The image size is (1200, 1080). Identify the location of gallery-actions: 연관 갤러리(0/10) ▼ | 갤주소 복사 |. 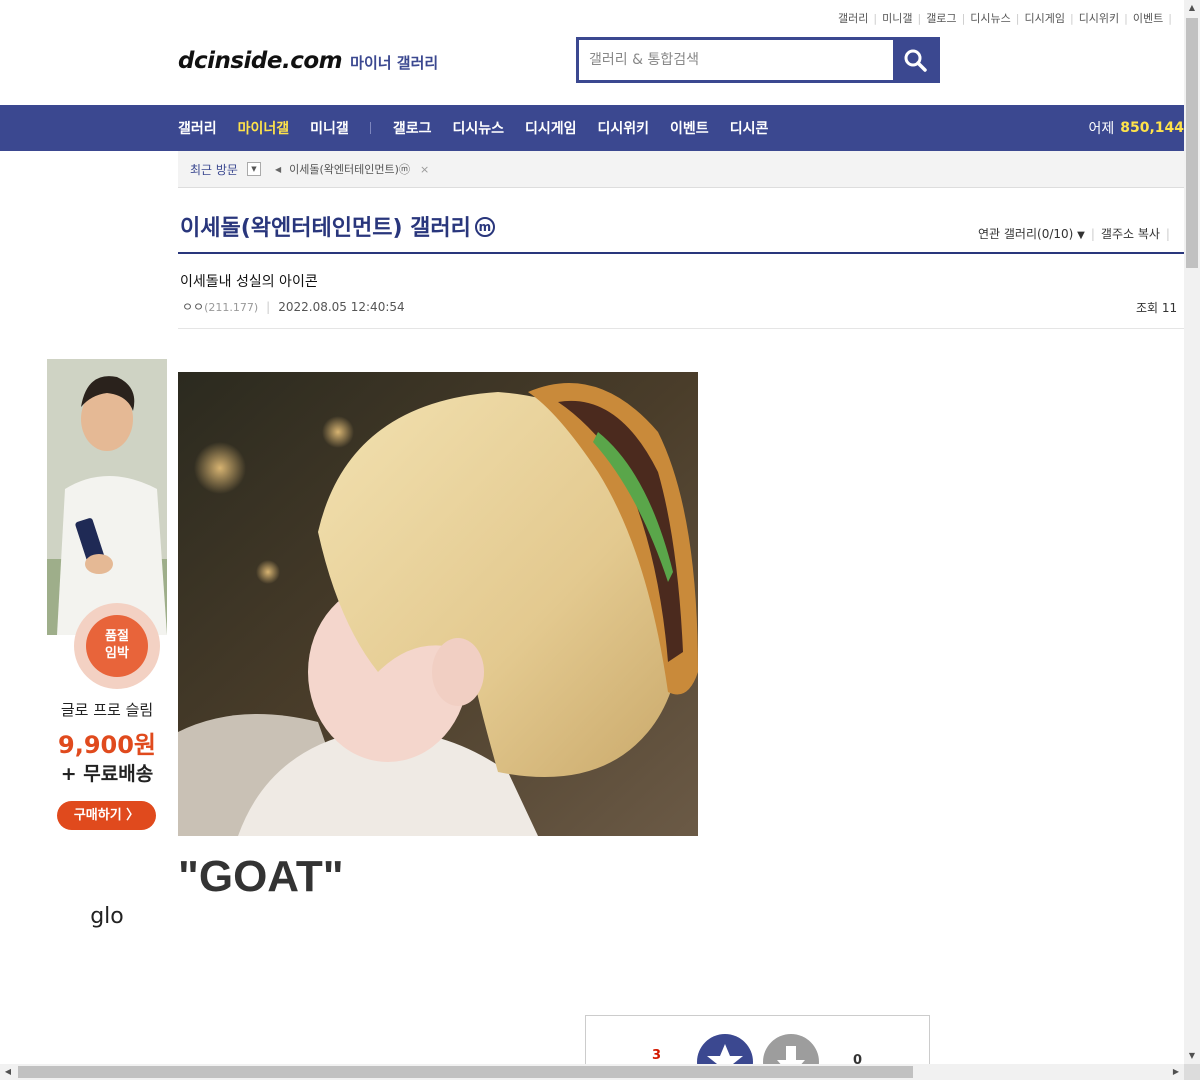
(1077, 233).